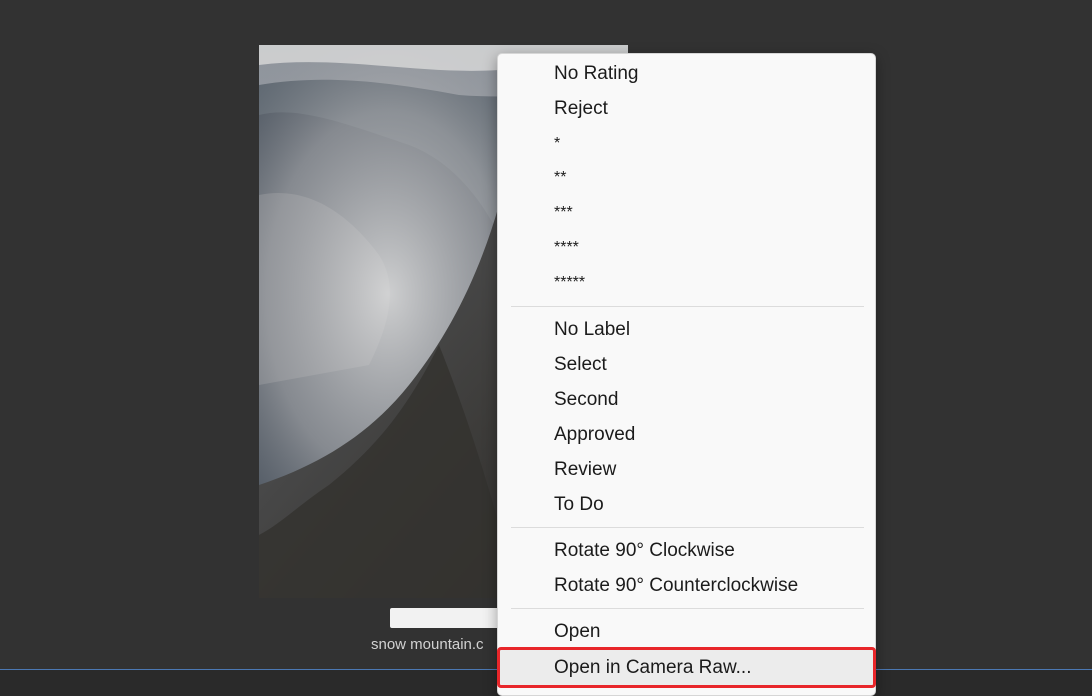  Describe the element at coordinates (686, 550) in the screenshot. I see `menu-item-rotate-clockwise: Rotate 90° Clockwise` at that location.